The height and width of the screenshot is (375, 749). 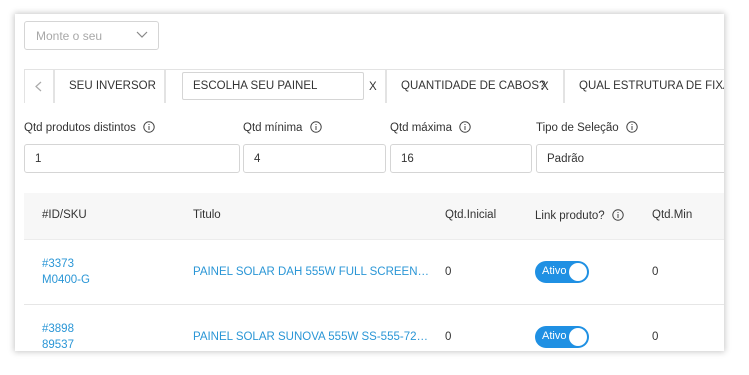 I want to click on product-sku: 89537, so click(x=58, y=344).